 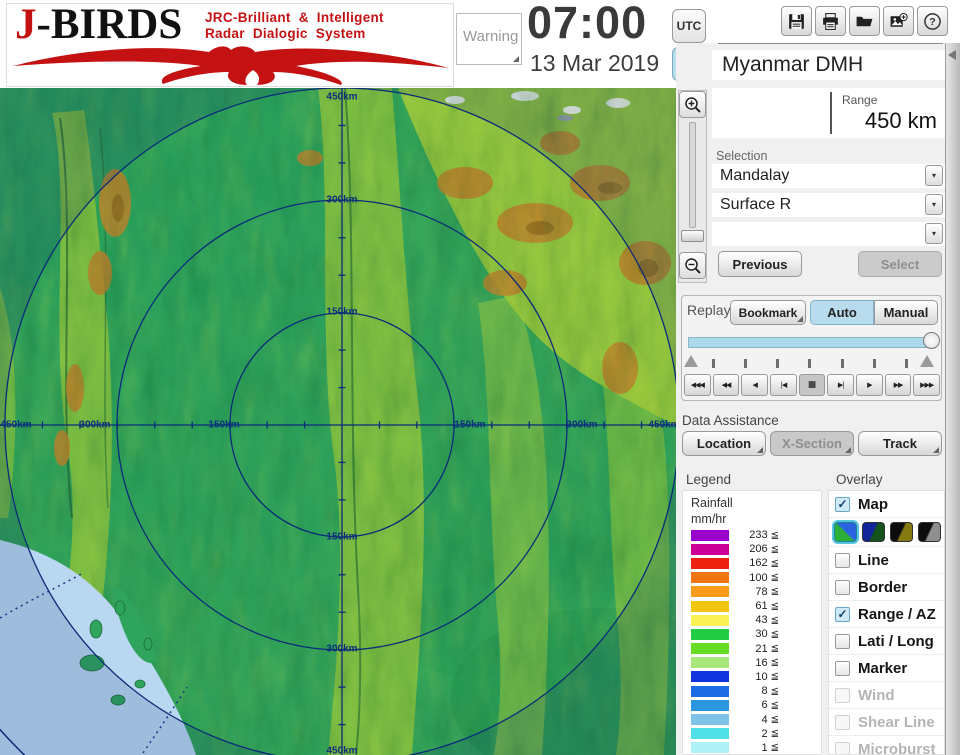 What do you see at coordinates (927, 385) in the screenshot?
I see `jump-end-button: ▶▶▶` at bounding box center [927, 385].